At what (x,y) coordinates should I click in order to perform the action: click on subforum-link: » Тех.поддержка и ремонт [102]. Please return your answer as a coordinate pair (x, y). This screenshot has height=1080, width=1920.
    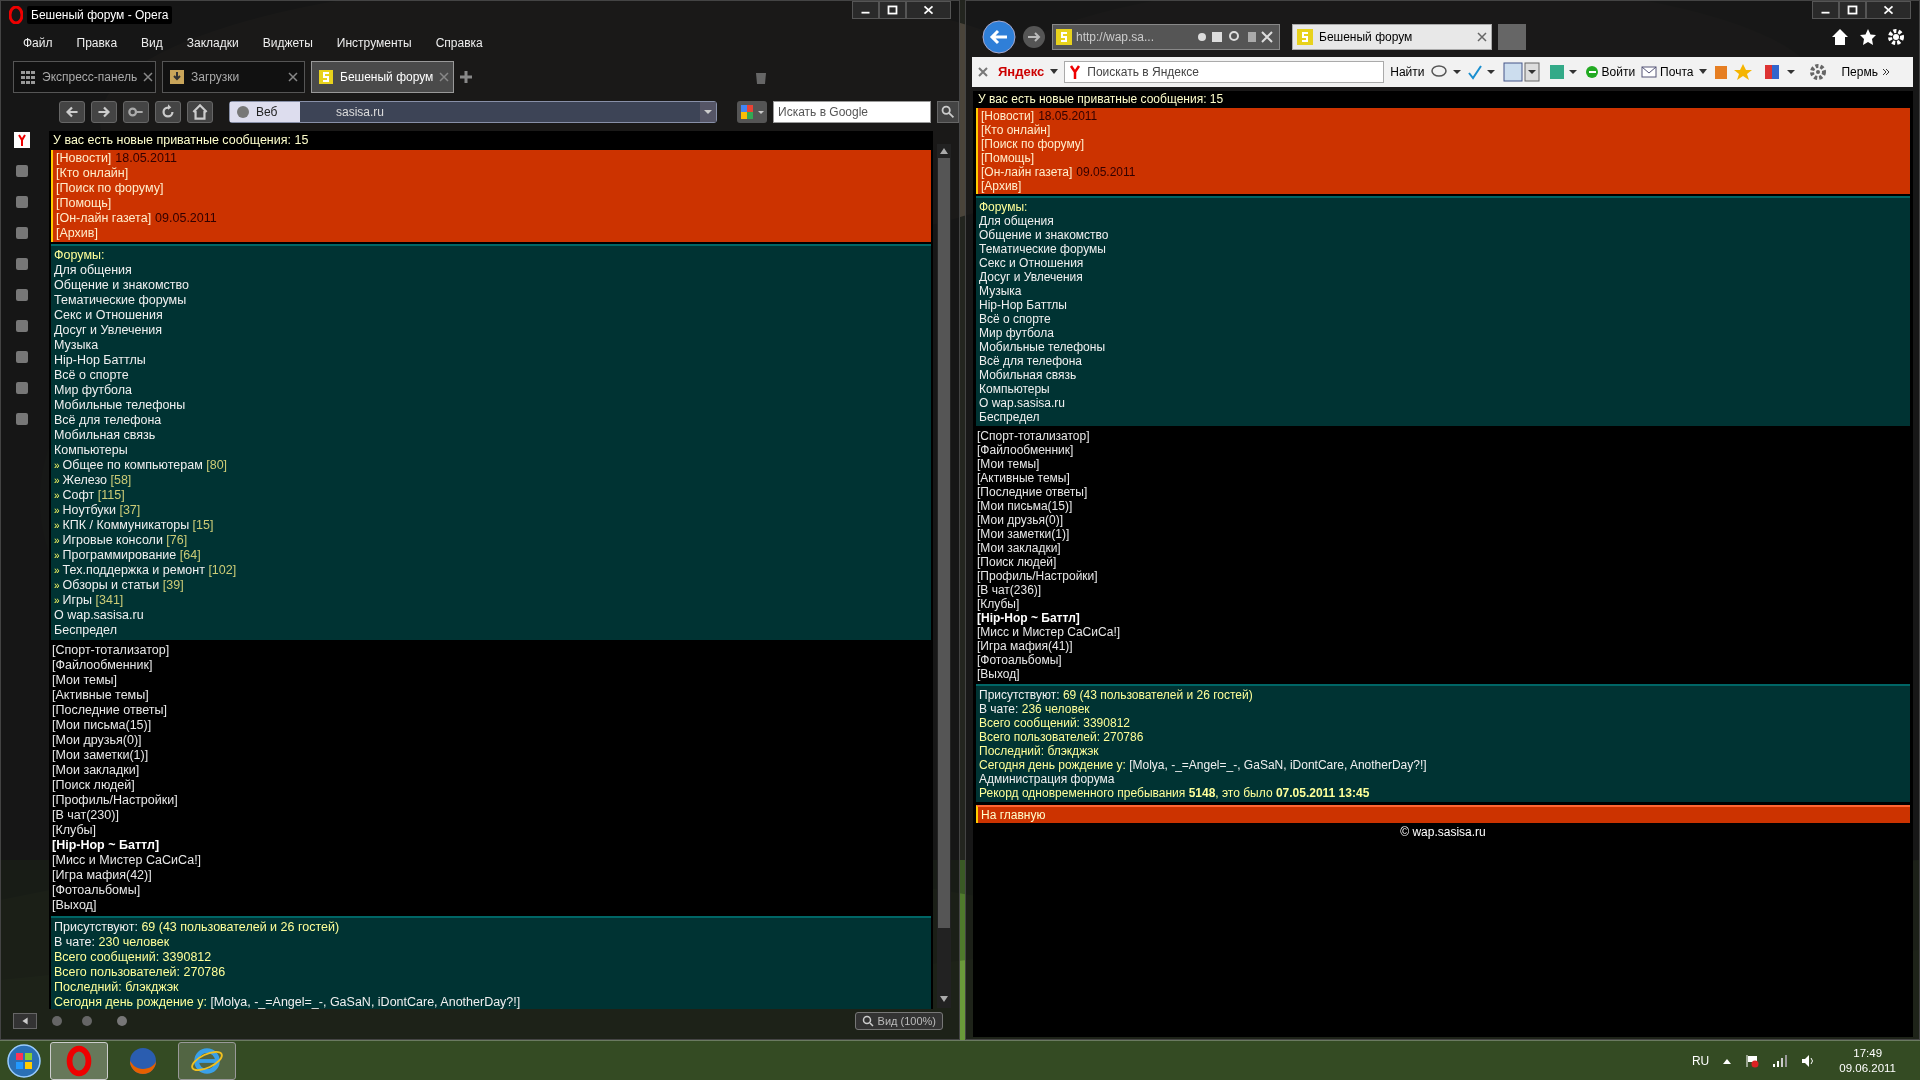
    Looking at the image, I should click on (145, 570).